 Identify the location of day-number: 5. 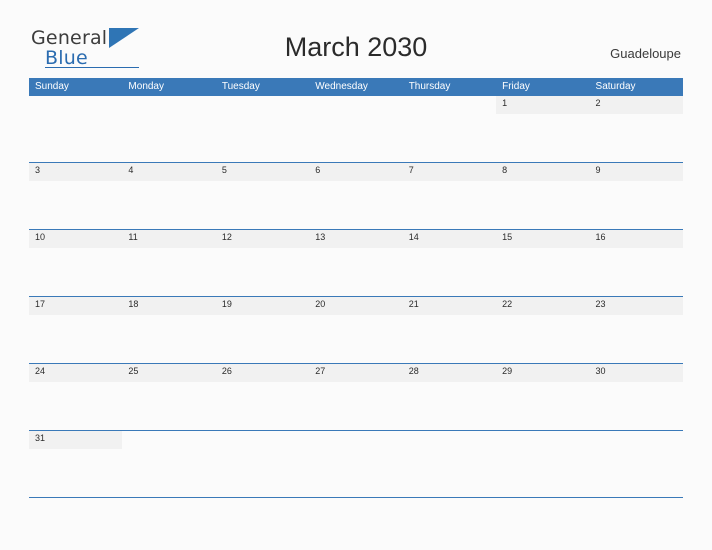
(224, 170).